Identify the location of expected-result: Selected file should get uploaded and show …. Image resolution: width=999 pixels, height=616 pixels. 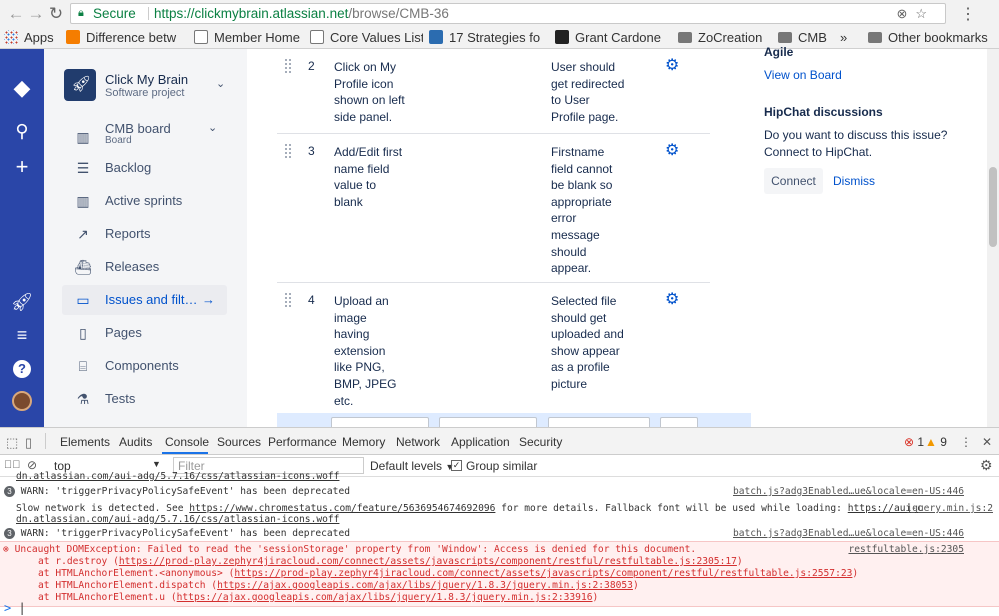
(591, 343).